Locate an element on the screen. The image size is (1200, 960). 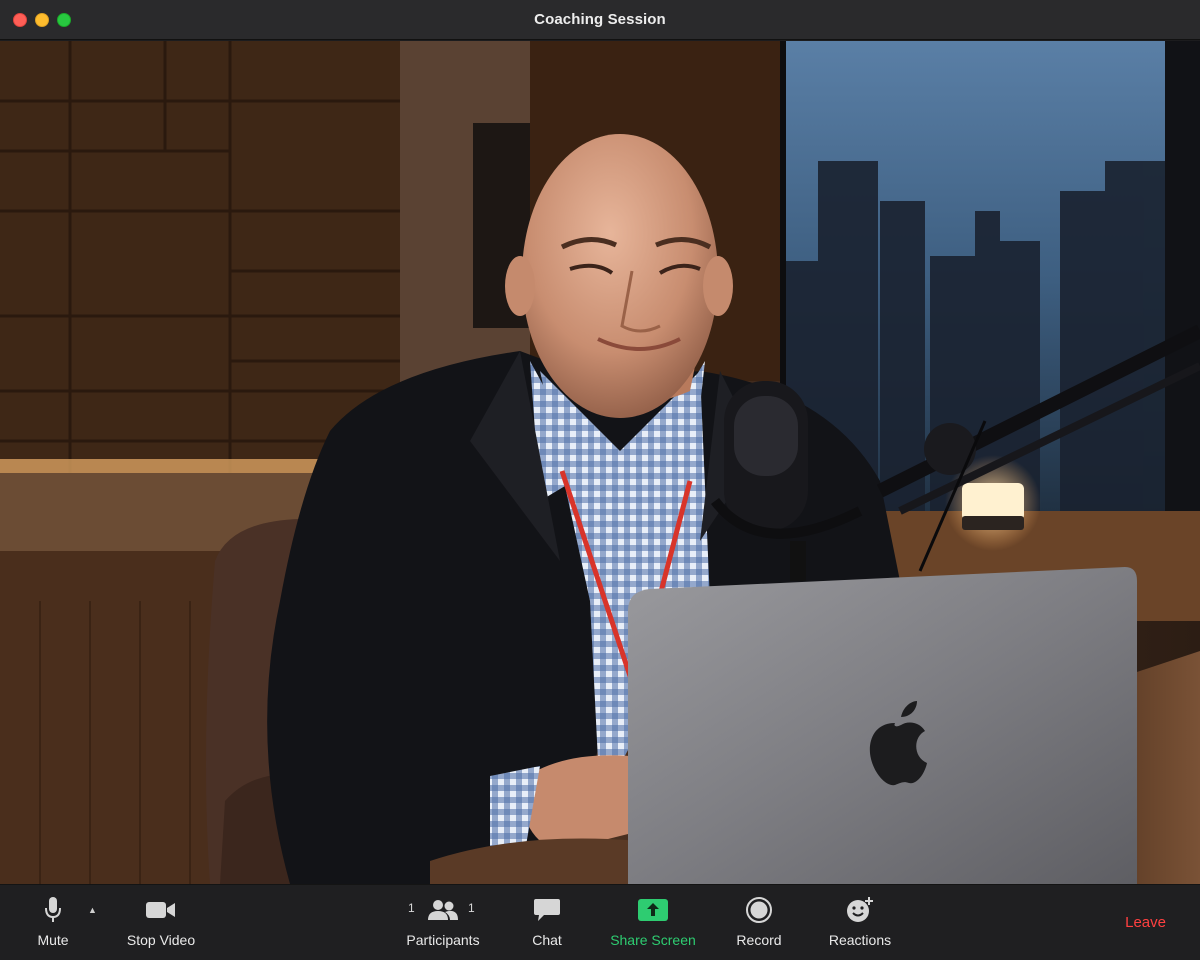
chat-bubble-icon is located at coordinates (547, 910).